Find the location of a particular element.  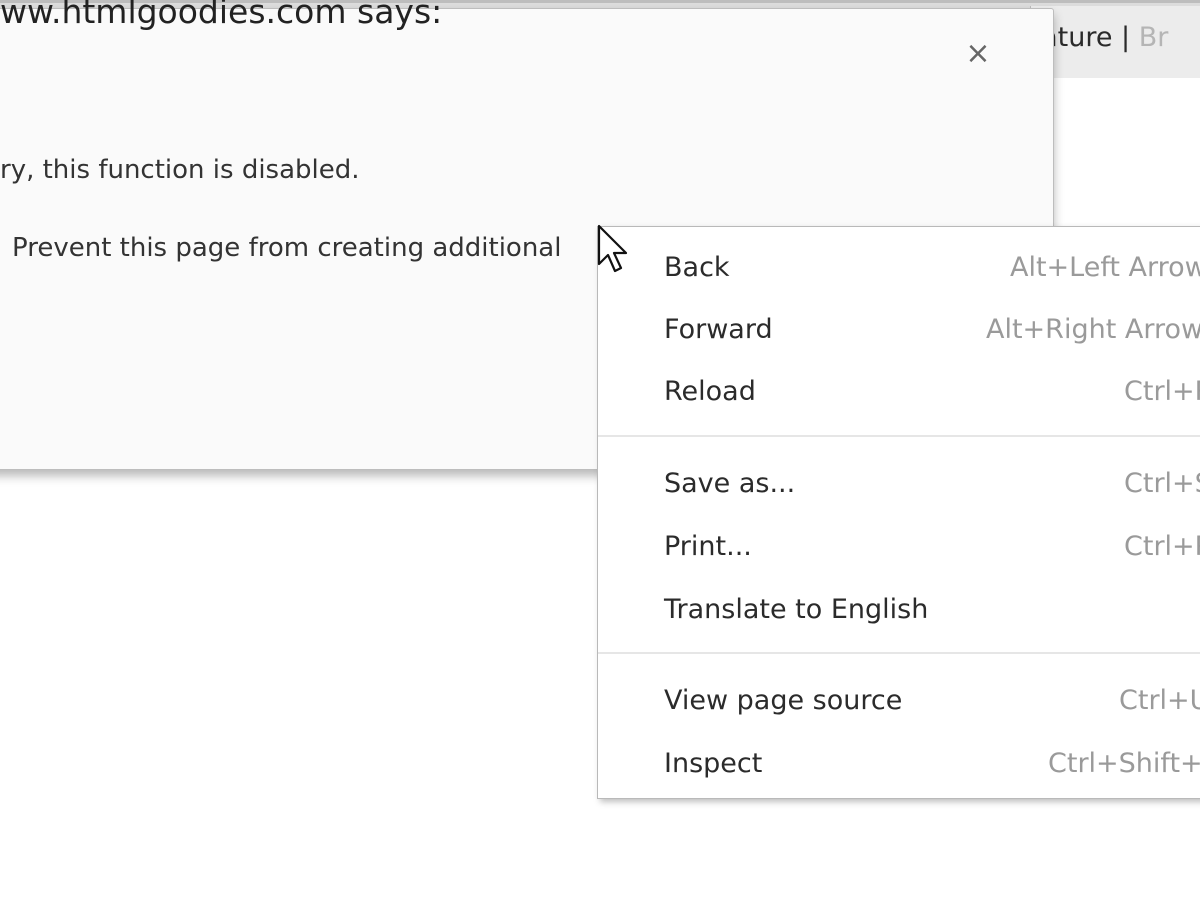

dialog-title: ww.htmlgoodies.com says: is located at coordinates (221, 15).